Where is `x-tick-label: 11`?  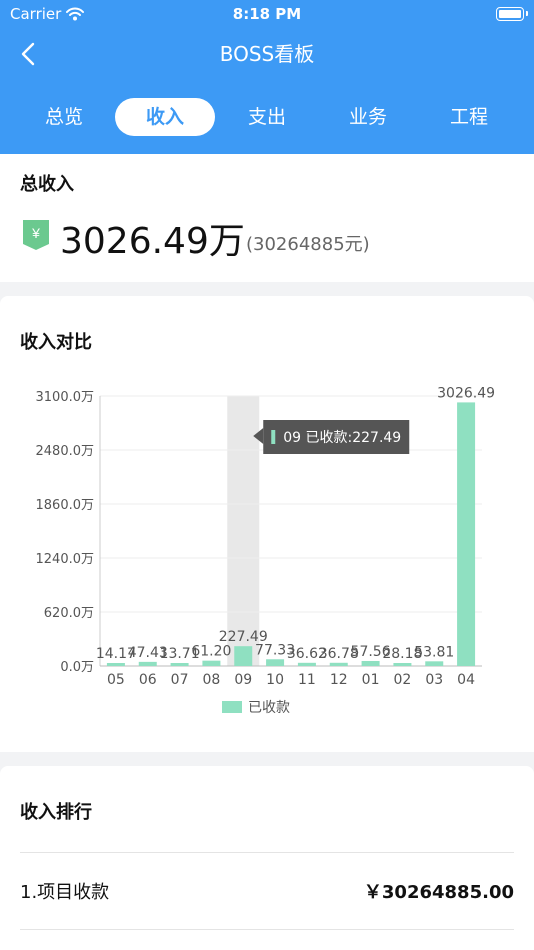 x-tick-label: 11 is located at coordinates (307, 680).